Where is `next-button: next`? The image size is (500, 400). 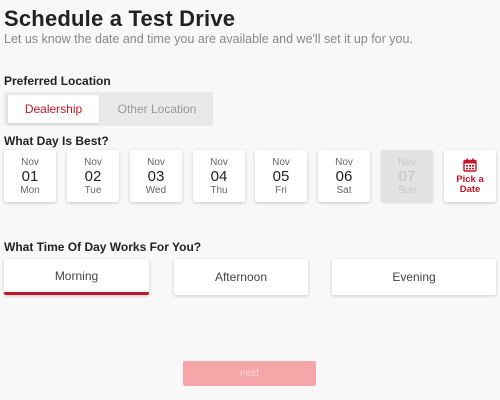
next-button: next is located at coordinates (249, 373).